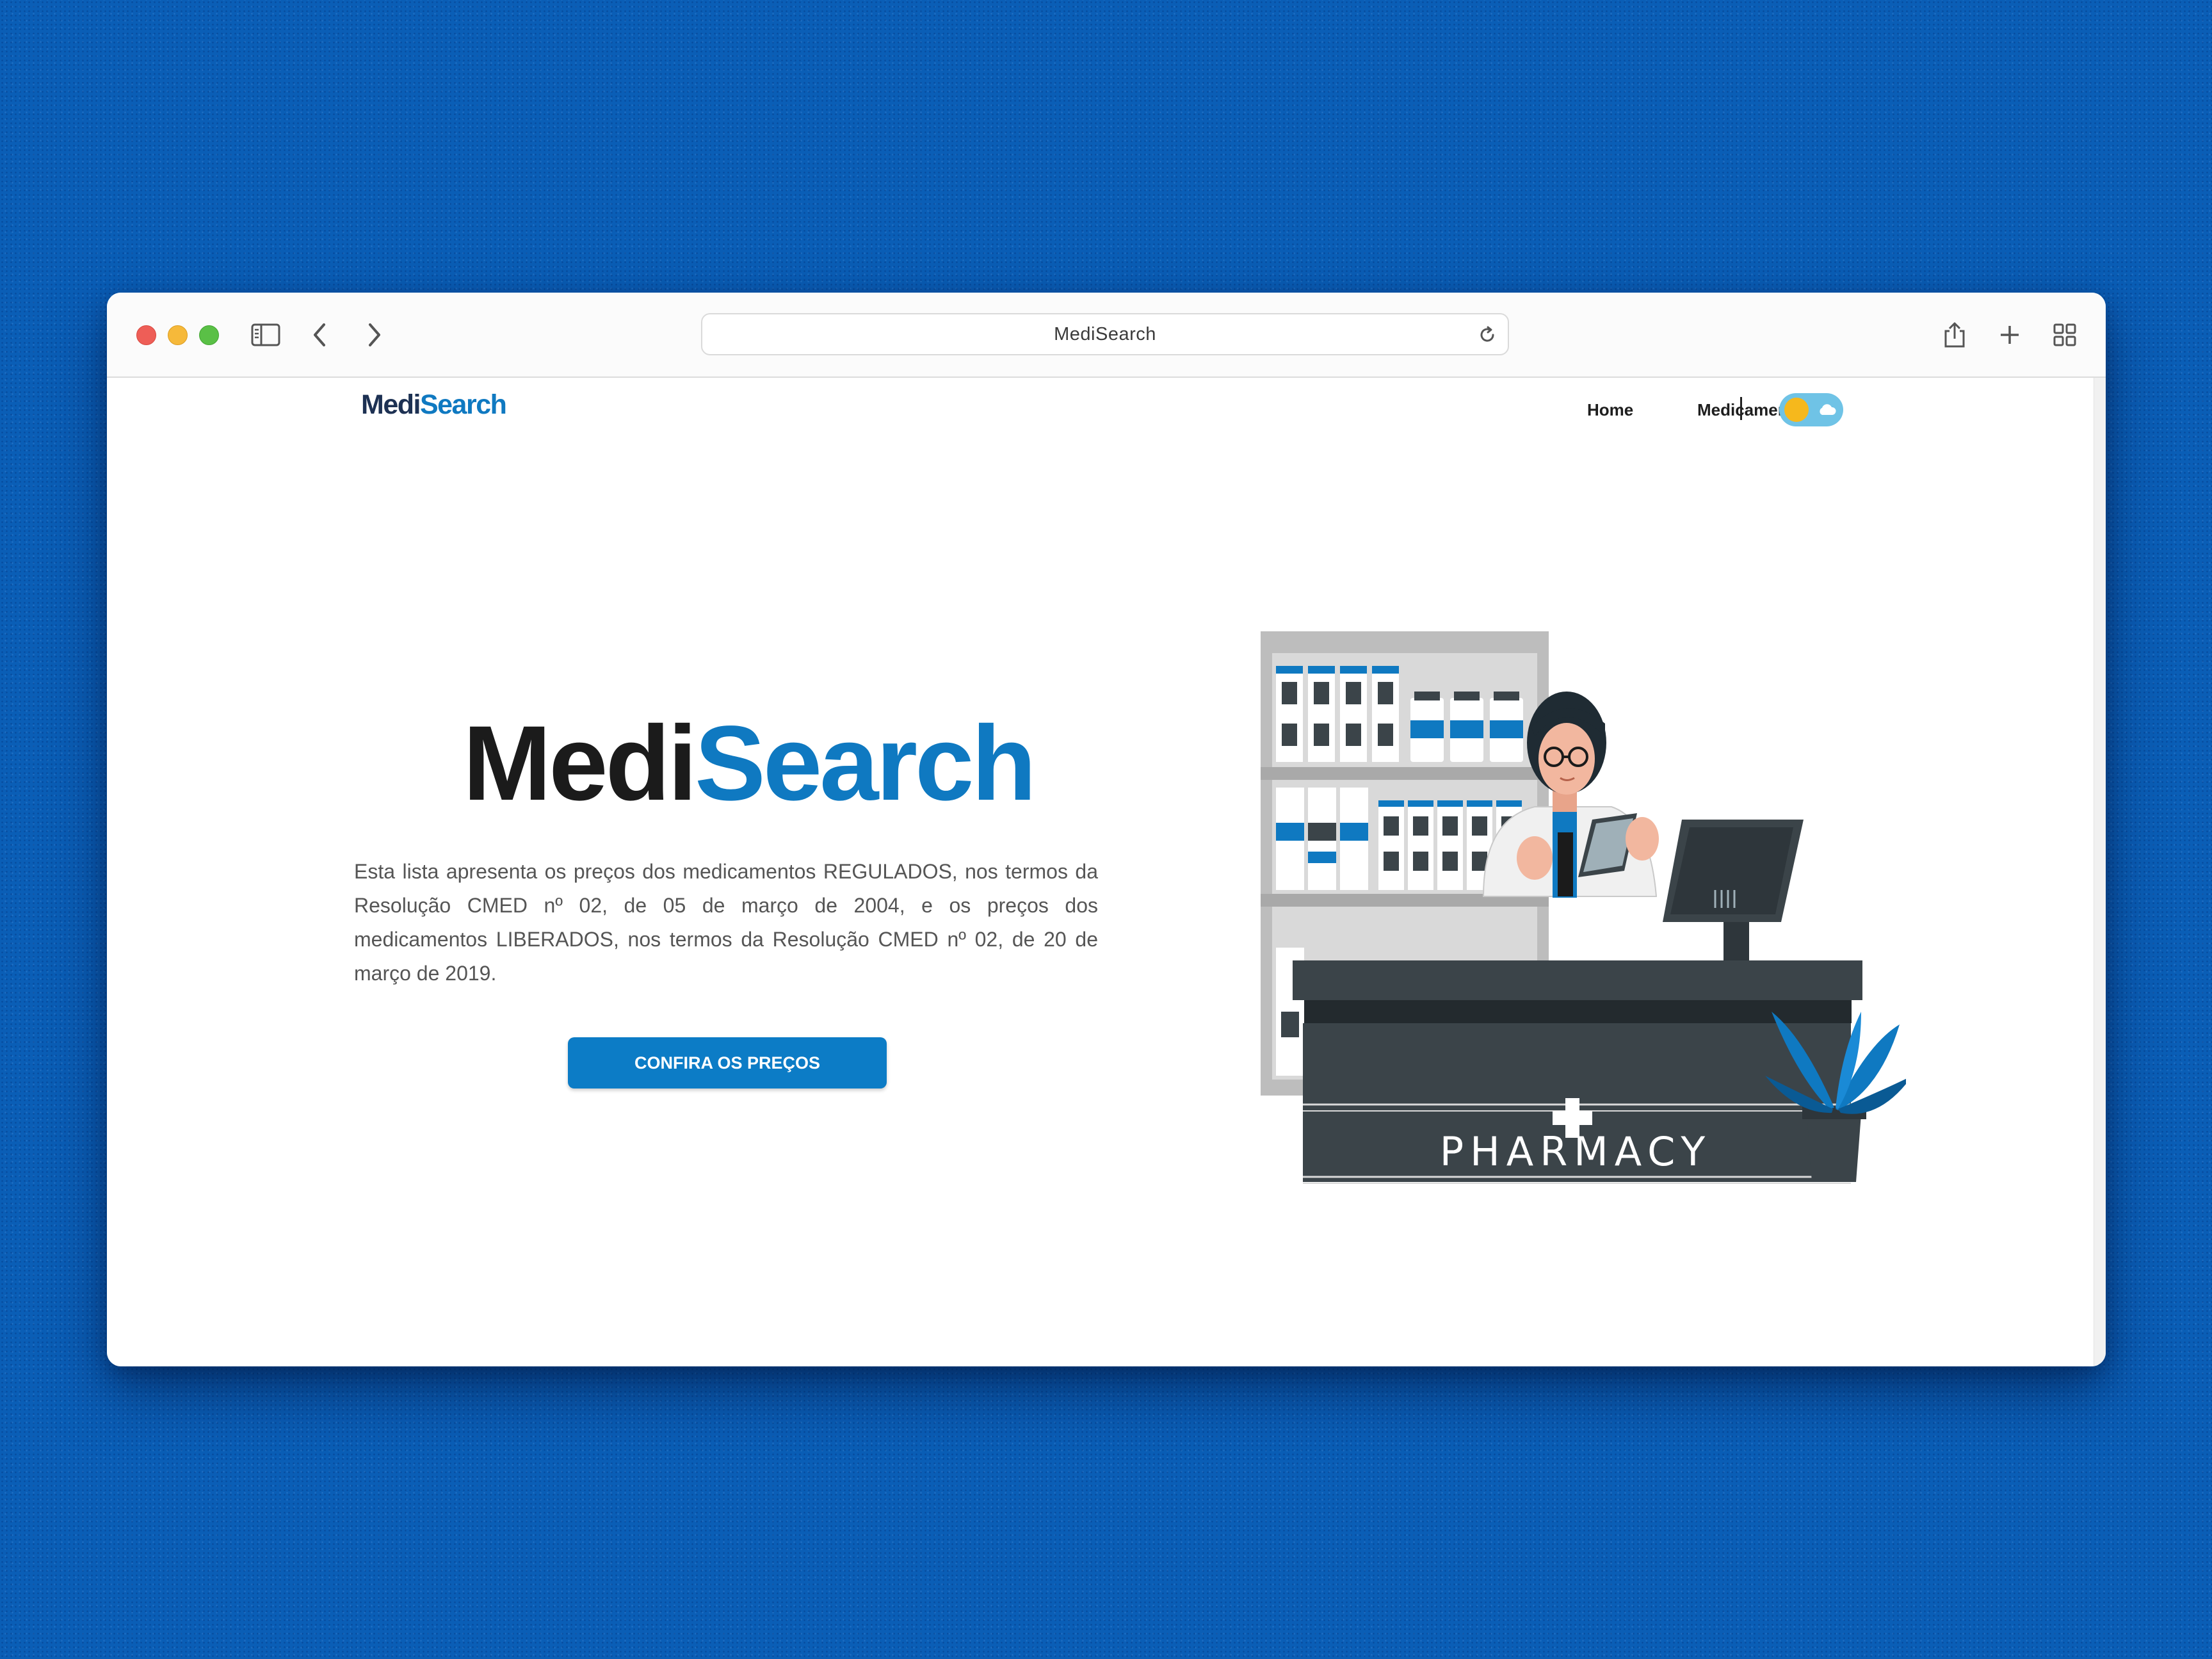  Describe the element at coordinates (178, 335) in the screenshot. I see `minimize-window-button` at that location.